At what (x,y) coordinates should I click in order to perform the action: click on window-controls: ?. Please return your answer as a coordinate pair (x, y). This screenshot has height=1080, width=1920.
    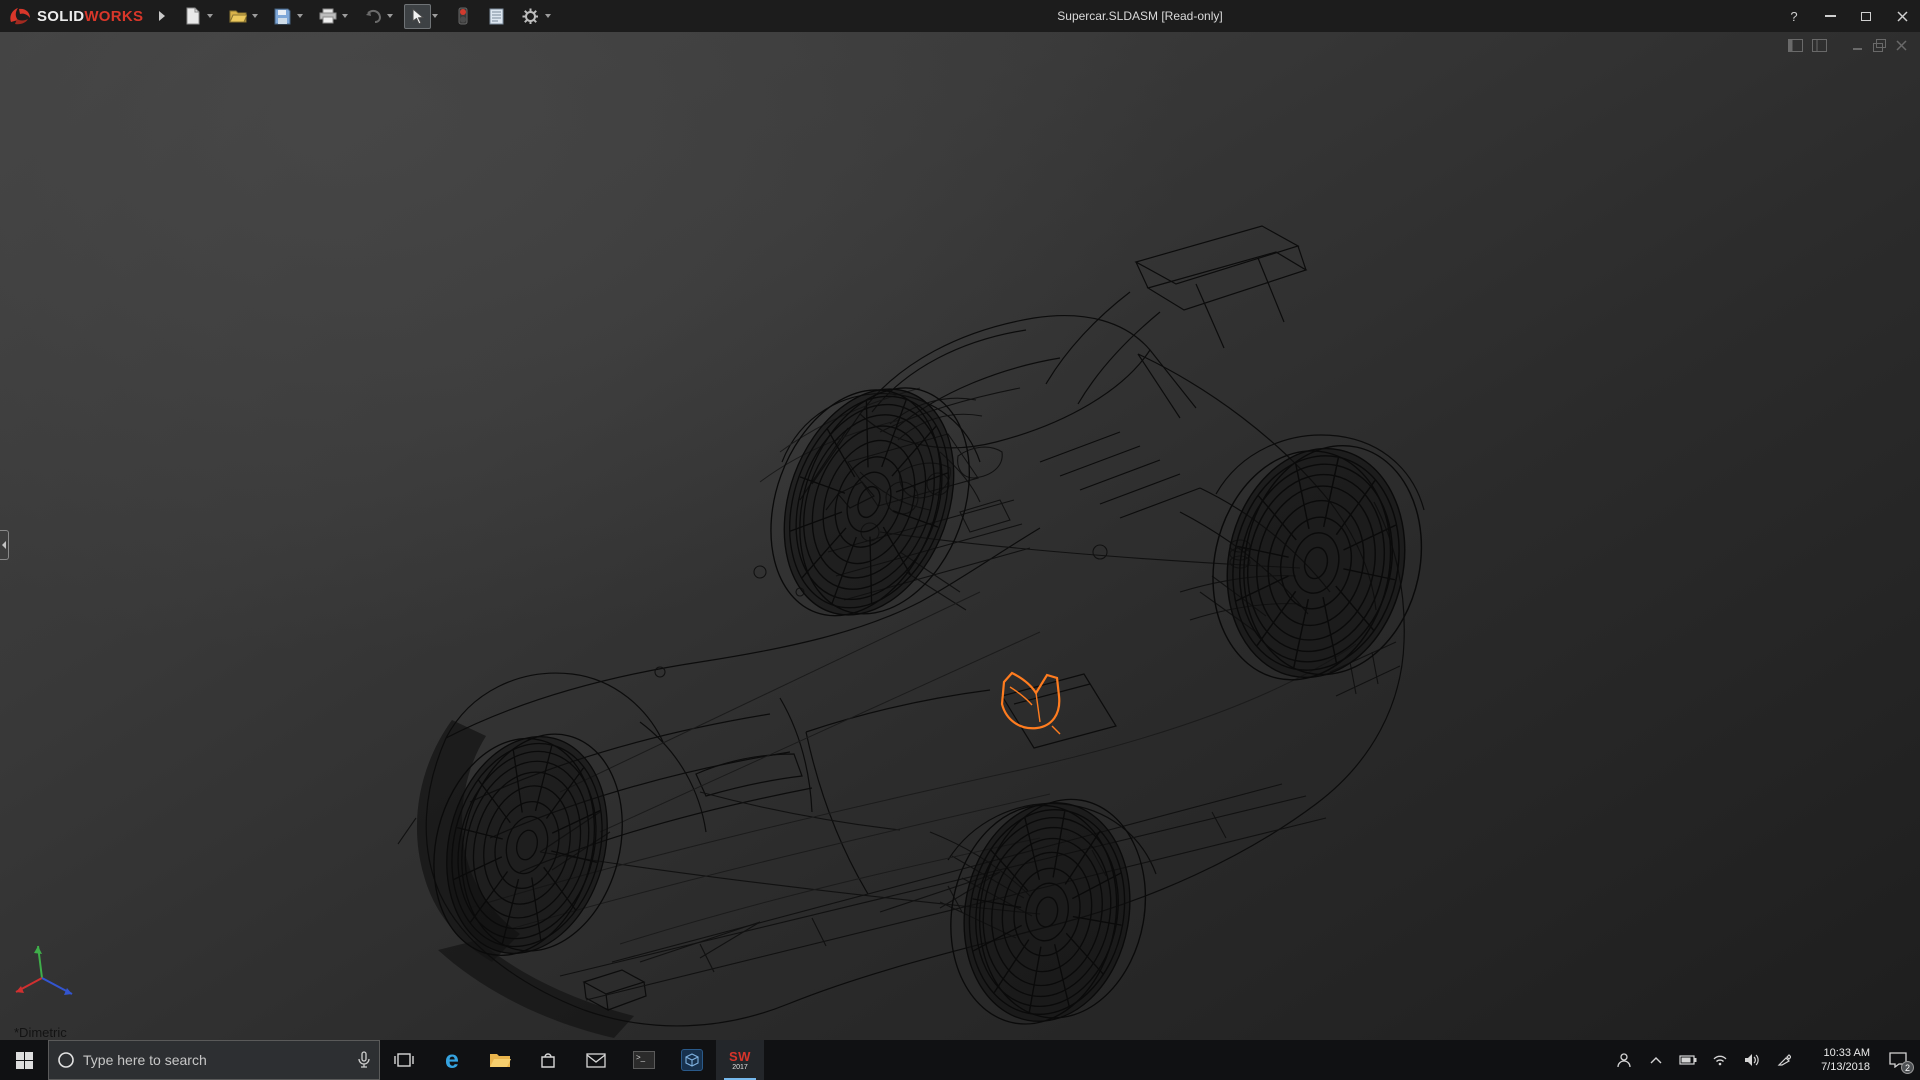
    Looking at the image, I should click on (1848, 16).